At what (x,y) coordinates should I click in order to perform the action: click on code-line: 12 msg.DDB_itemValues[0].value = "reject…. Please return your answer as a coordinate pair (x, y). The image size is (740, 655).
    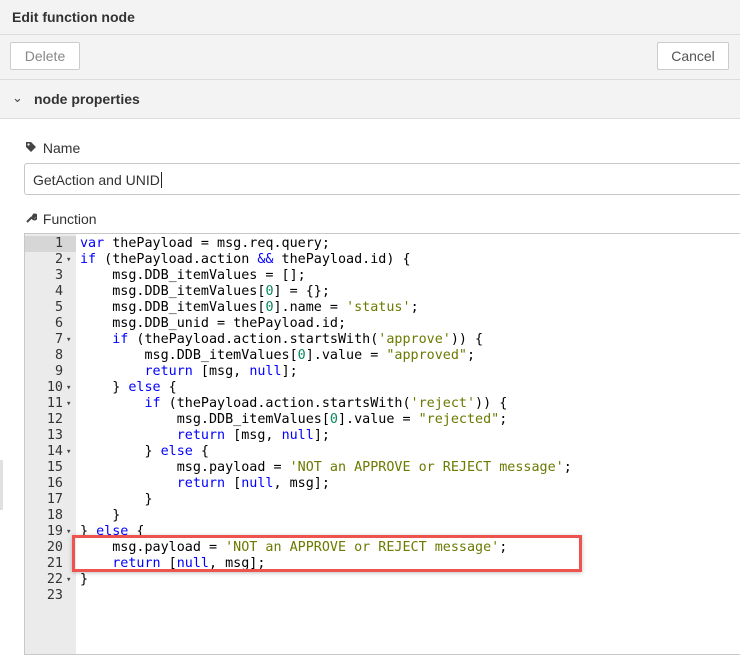
    Looking at the image, I should click on (375, 420).